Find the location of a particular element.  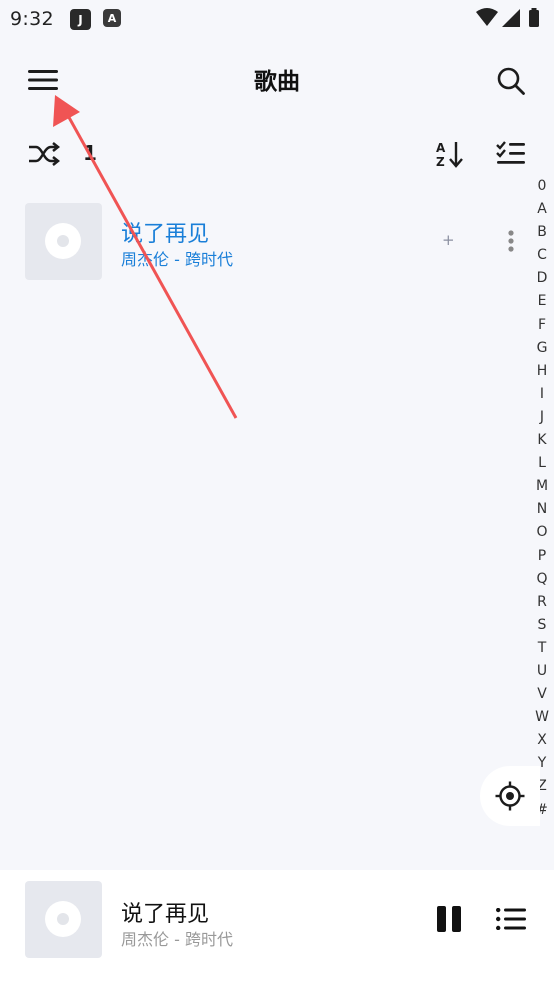

alphabet-index-letter: I is located at coordinates (541, 394).